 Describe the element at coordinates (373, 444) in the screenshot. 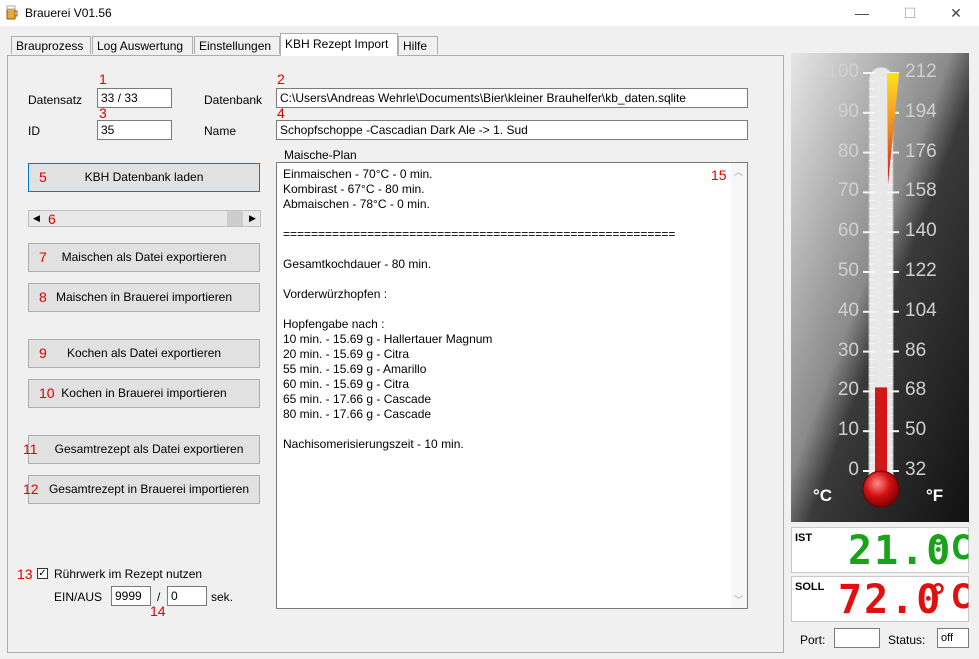

I see `mash-plan-line: Nachisomerisierungszeit - 10 min.` at that location.